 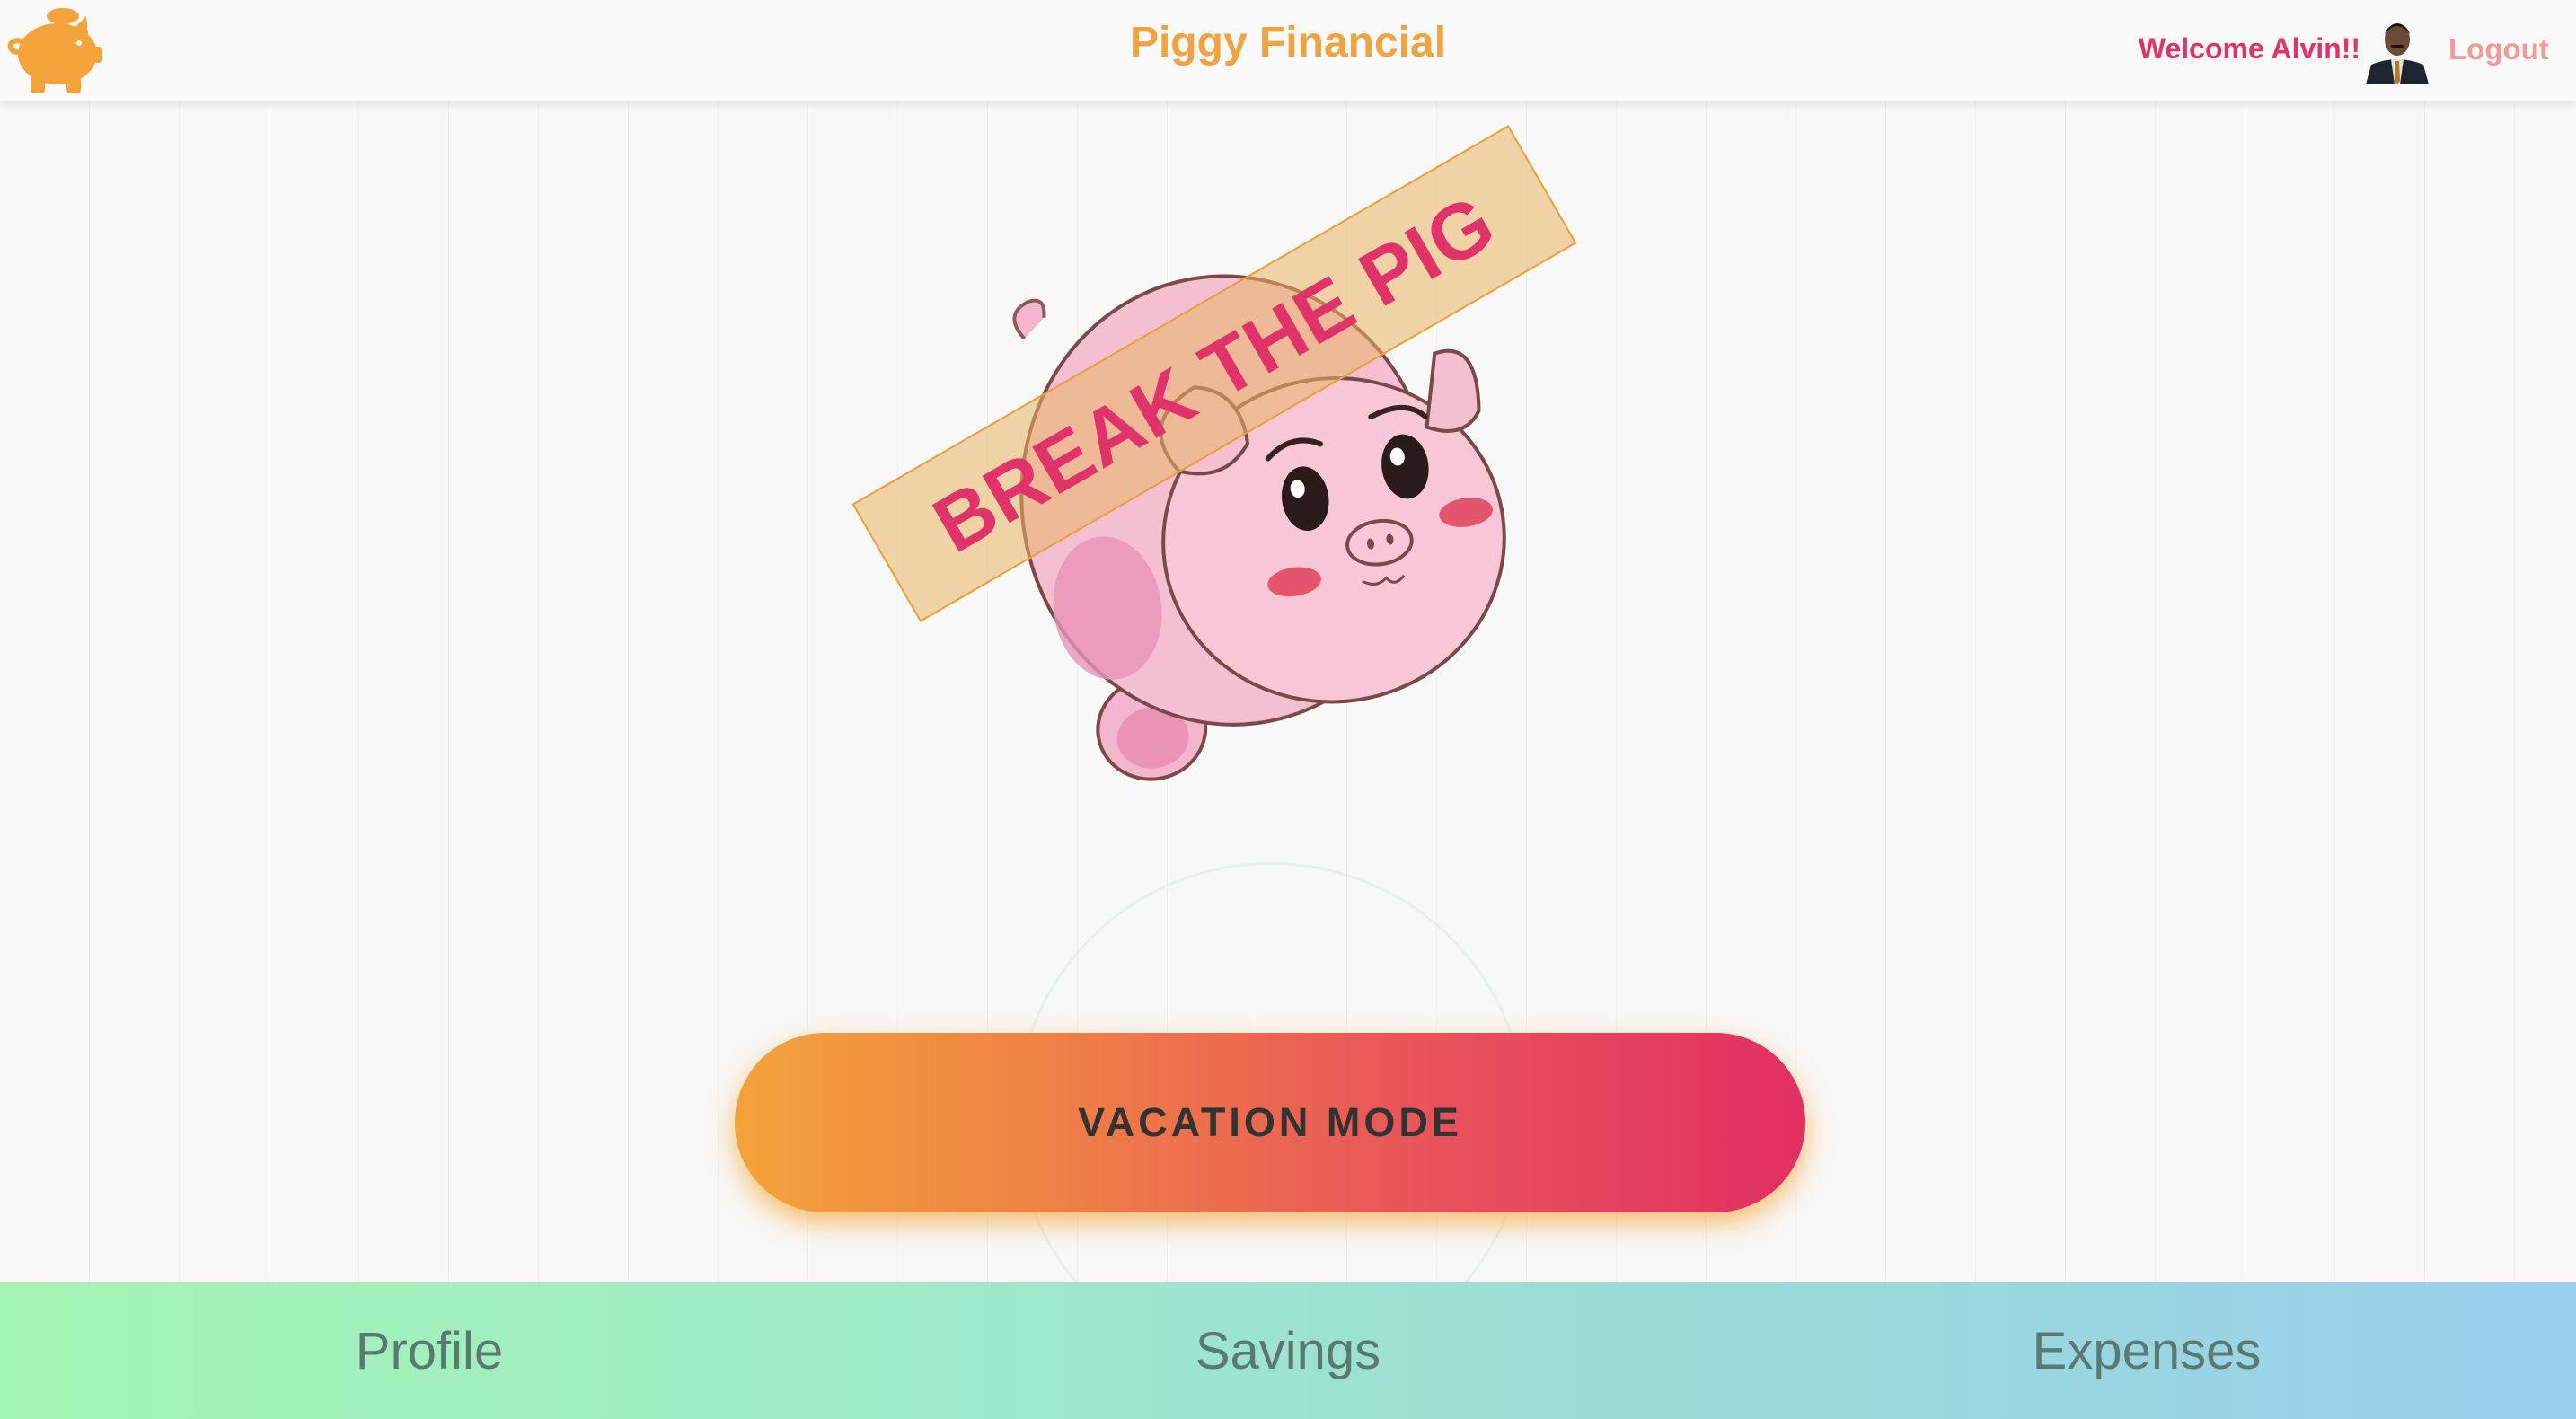 I want to click on top-header: Piggy Financial Welcome Alvin!! Logout, so click(x=1288, y=51).